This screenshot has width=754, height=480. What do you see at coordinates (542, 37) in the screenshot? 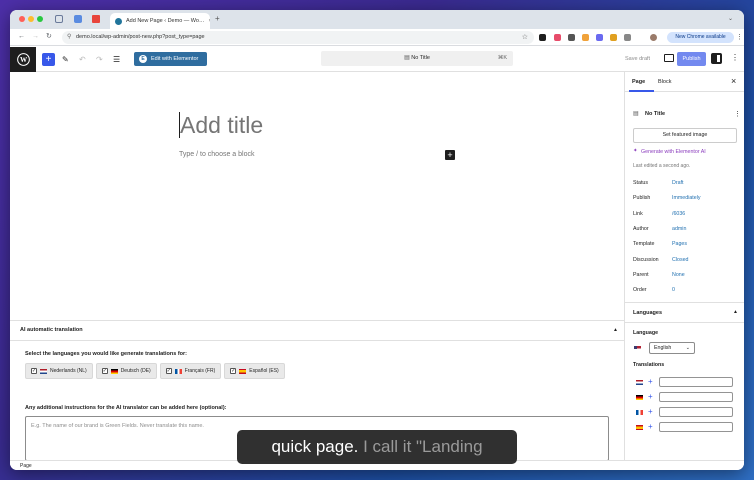
I see `extension-pen-icon` at bounding box center [542, 37].